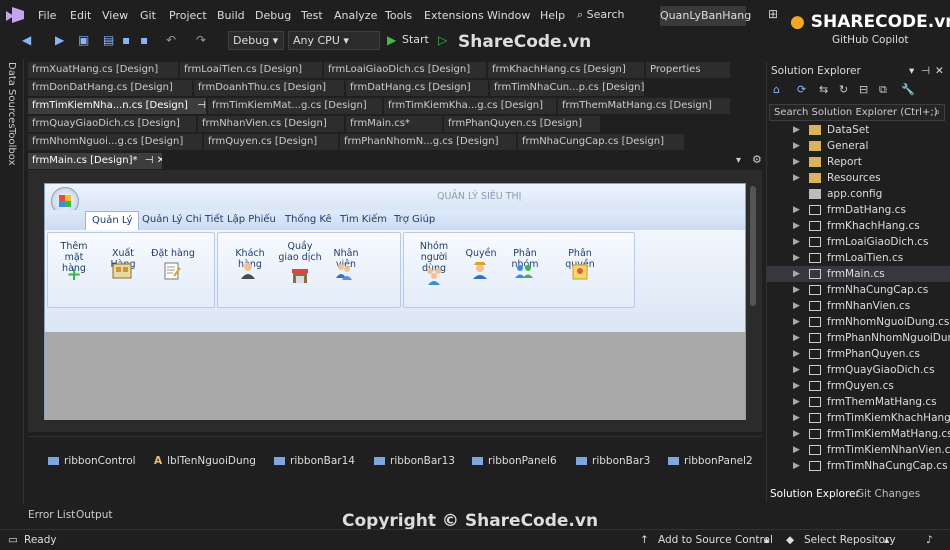 The height and width of the screenshot is (550, 950). Describe the element at coordinates (911, 71) in the screenshot. I see `dropdown-icon: ▾` at that location.